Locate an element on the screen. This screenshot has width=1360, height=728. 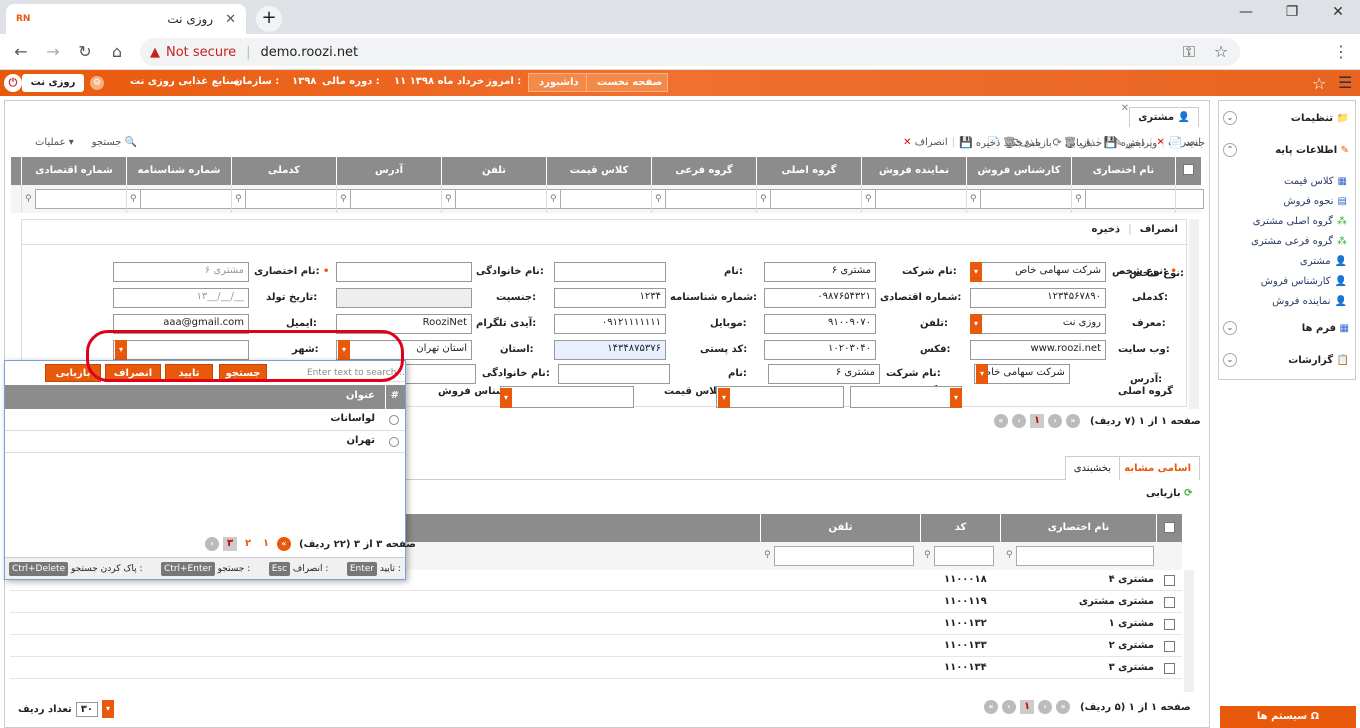
operations-menu: عملیات ▾ is located at coordinates (54, 142).